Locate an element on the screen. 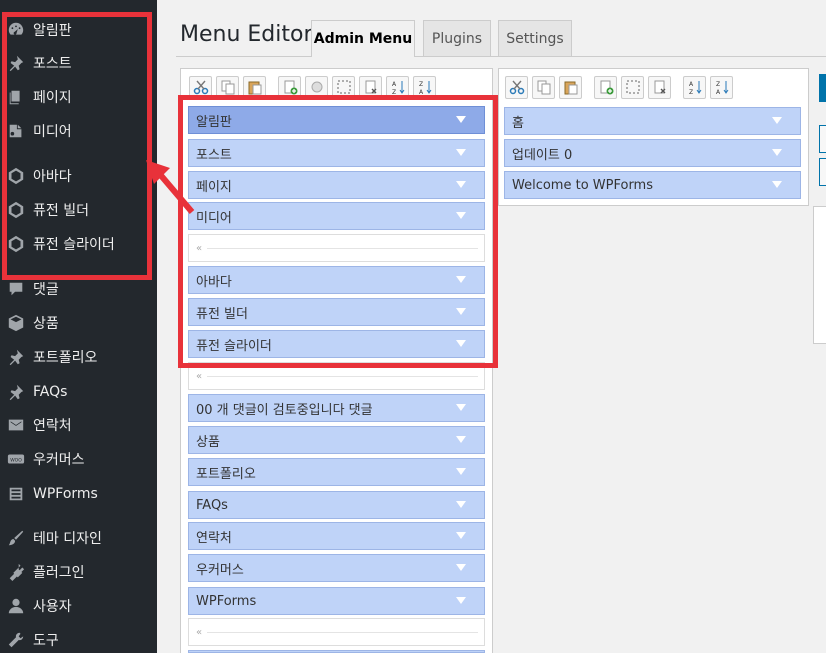  side-panel is located at coordinates (819, 275).